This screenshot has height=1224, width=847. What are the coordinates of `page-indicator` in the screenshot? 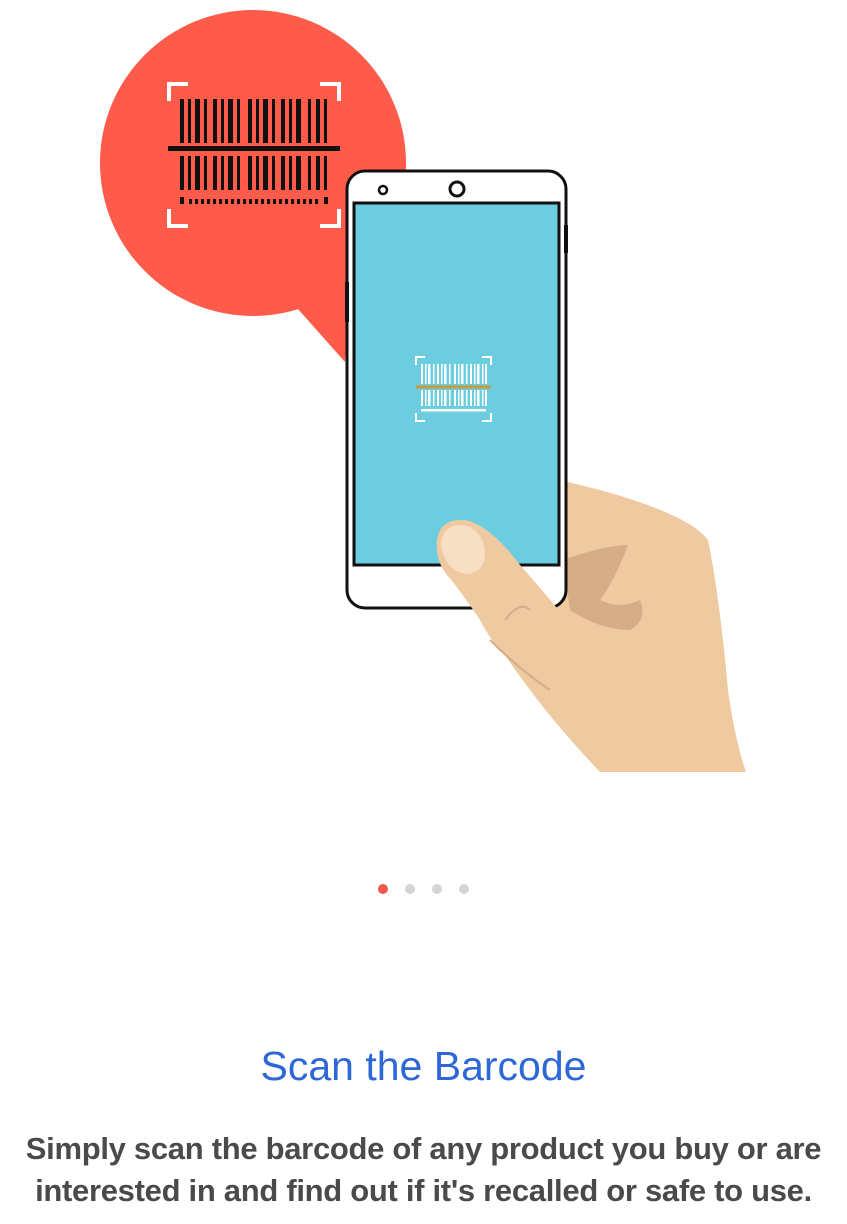 It's located at (423, 891).